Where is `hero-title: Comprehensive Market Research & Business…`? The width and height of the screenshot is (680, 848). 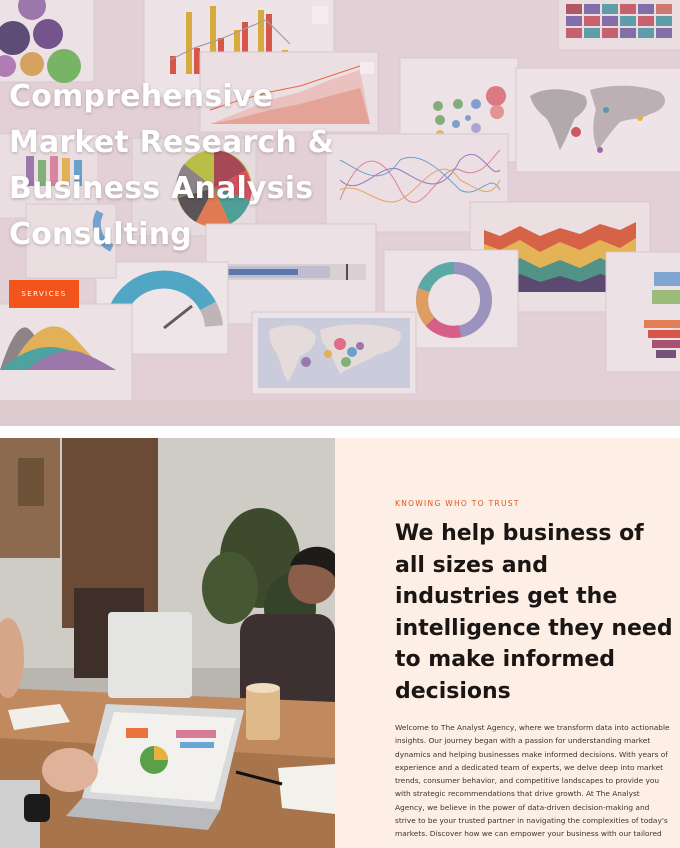 hero-title: Comprehensive Market Research & Business… is located at coordinates (179, 166).